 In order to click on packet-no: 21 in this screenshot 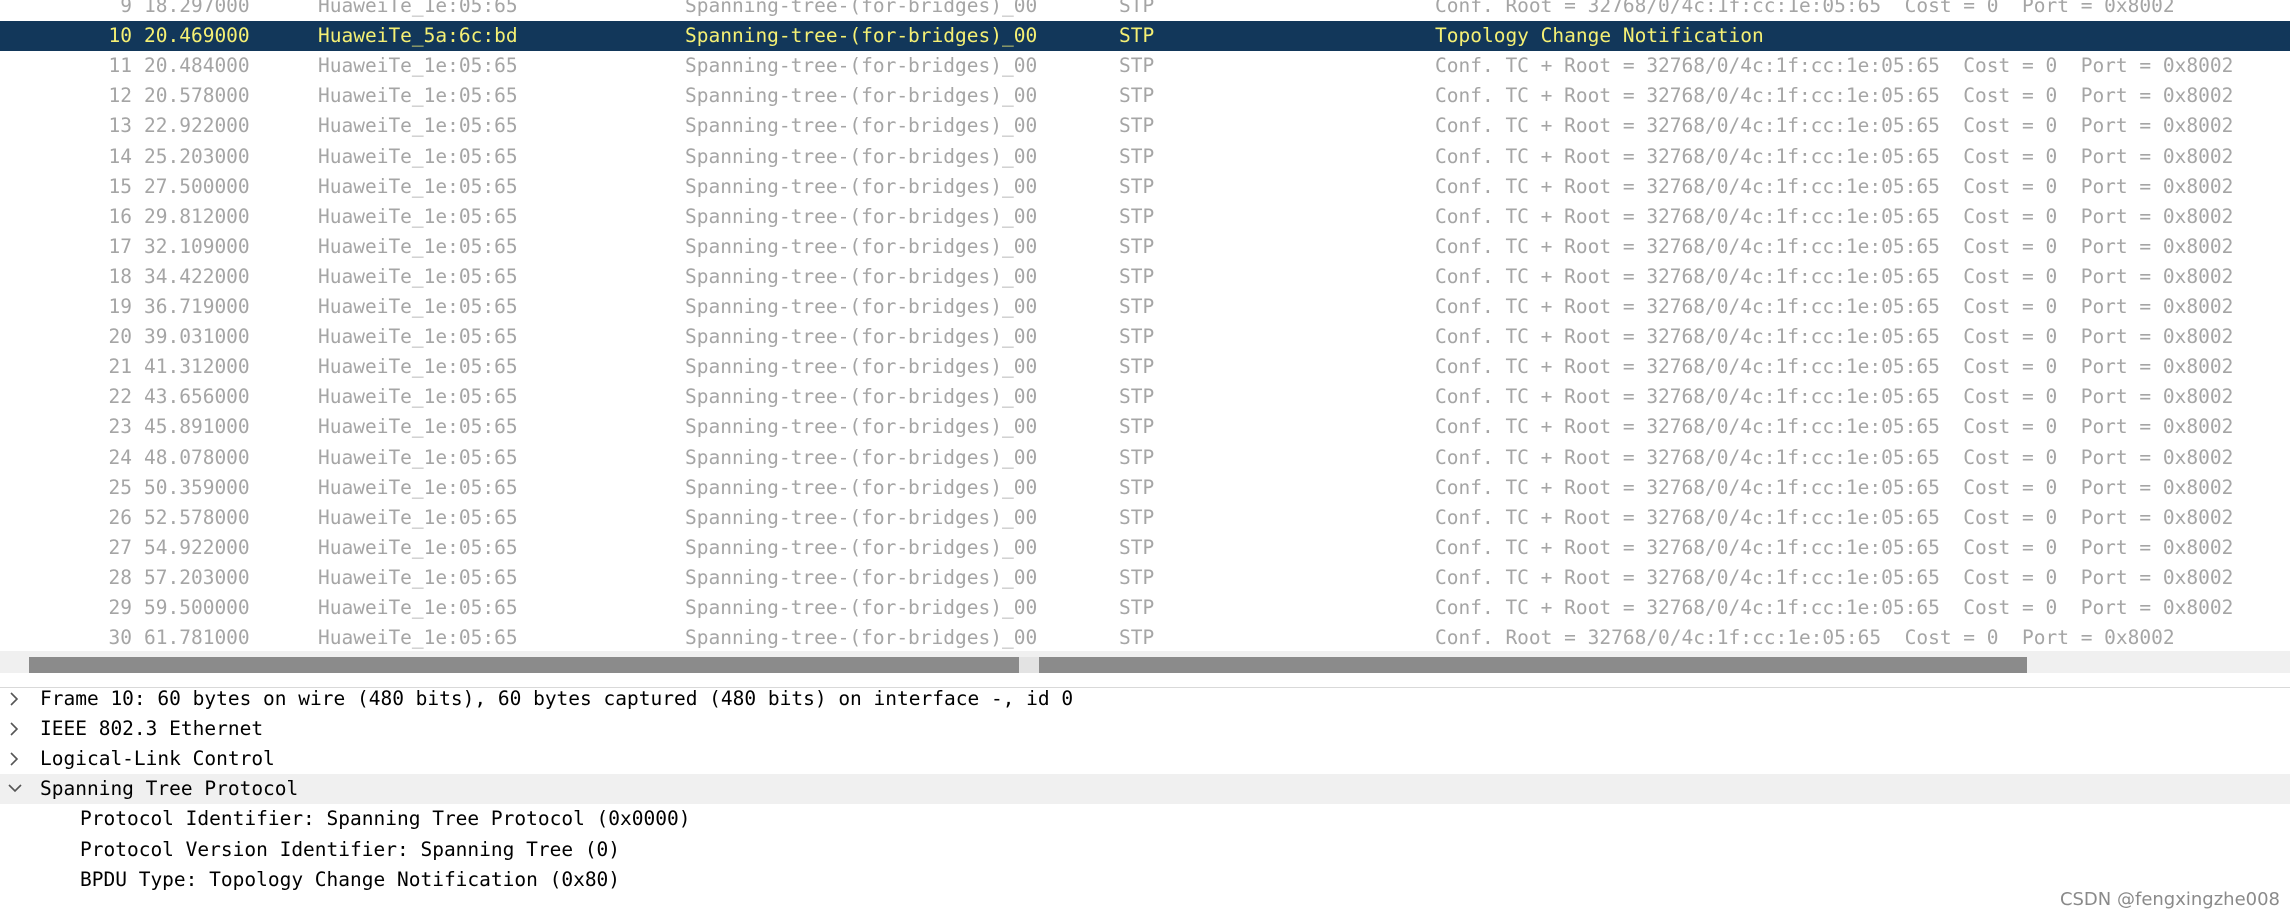, I will do `click(120, 367)`.